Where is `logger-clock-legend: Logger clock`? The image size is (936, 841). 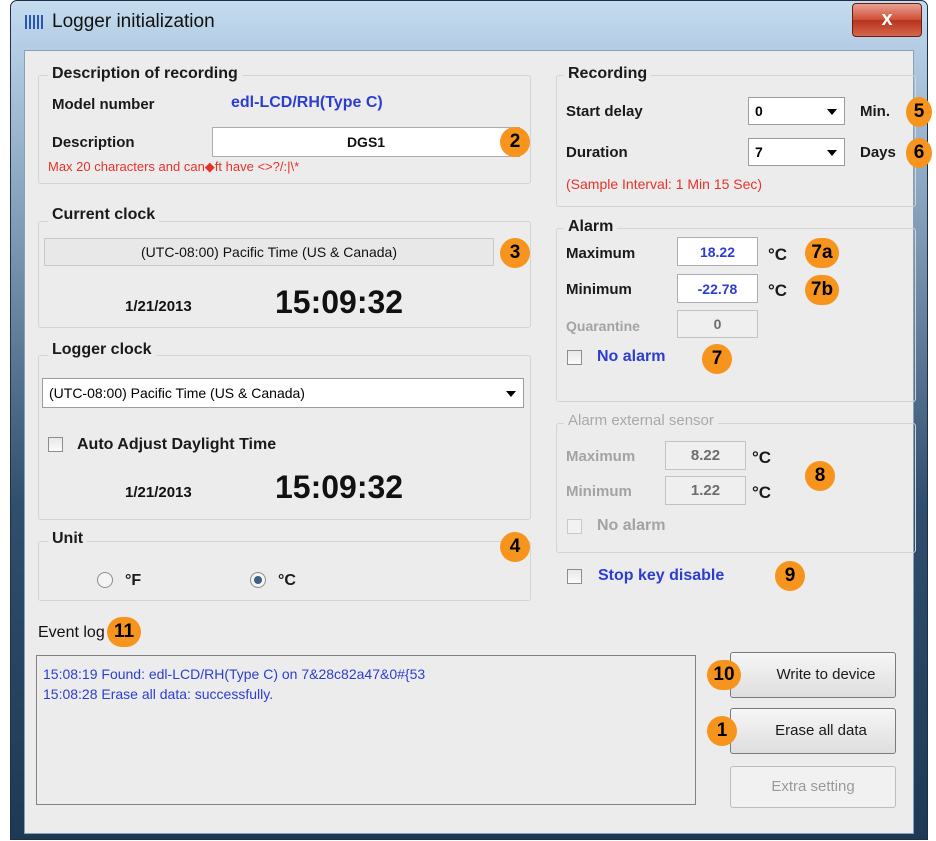
logger-clock-legend: Logger clock is located at coordinates (102, 350).